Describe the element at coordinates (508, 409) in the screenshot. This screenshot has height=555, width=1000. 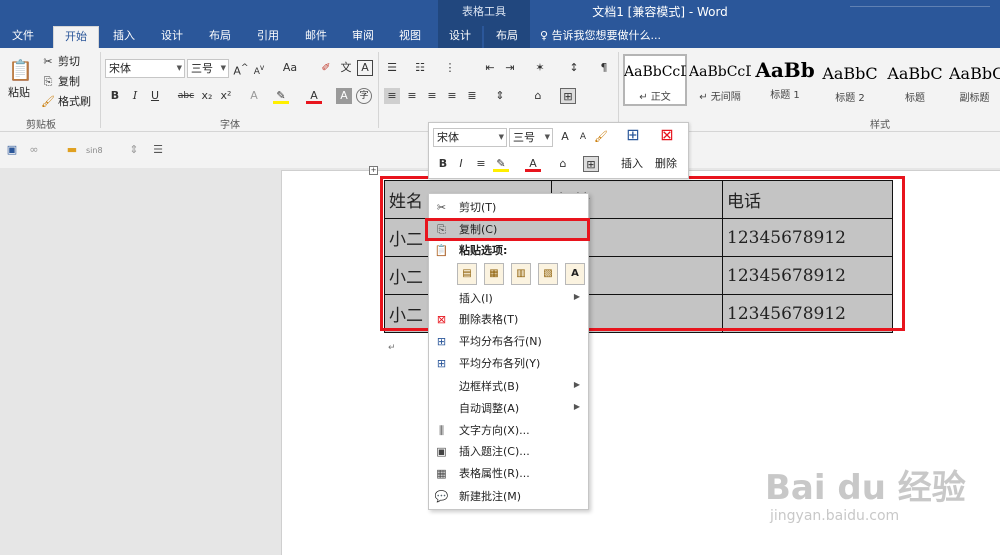
I see `menu-item-autofit: 自动调整(A) ▶` at that location.